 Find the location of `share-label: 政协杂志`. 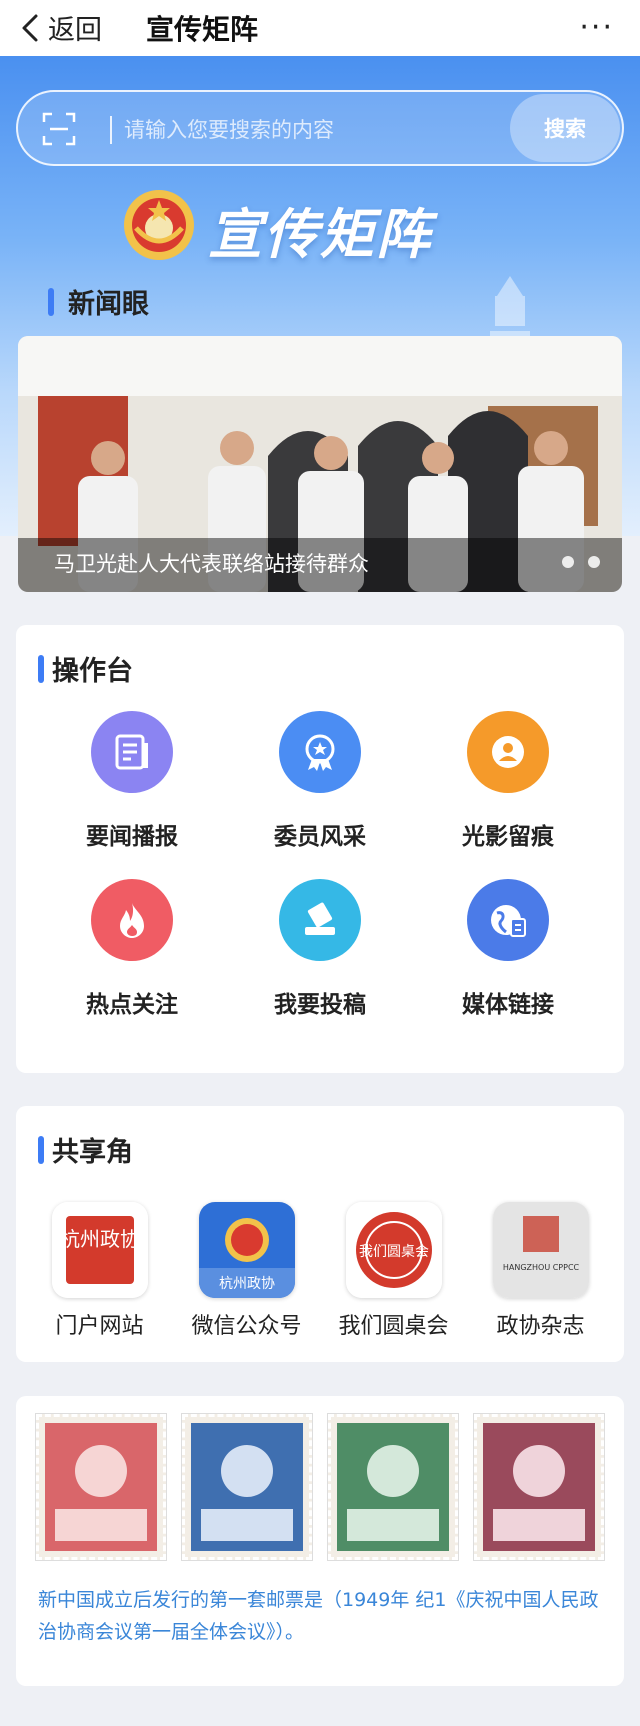

share-label: 政协杂志 is located at coordinates (540, 1326).